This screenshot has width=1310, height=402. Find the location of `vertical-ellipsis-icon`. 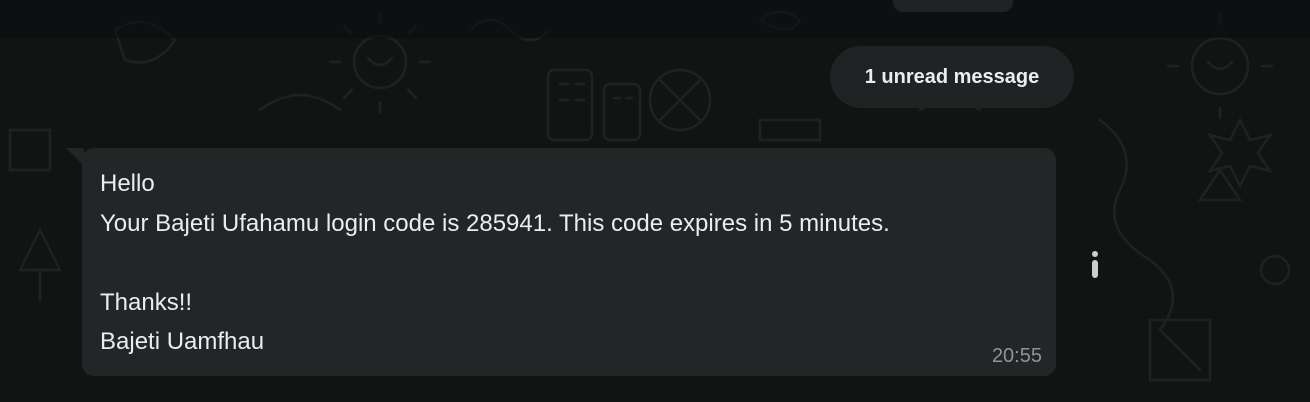

vertical-ellipsis-icon is located at coordinates (1095, 264).